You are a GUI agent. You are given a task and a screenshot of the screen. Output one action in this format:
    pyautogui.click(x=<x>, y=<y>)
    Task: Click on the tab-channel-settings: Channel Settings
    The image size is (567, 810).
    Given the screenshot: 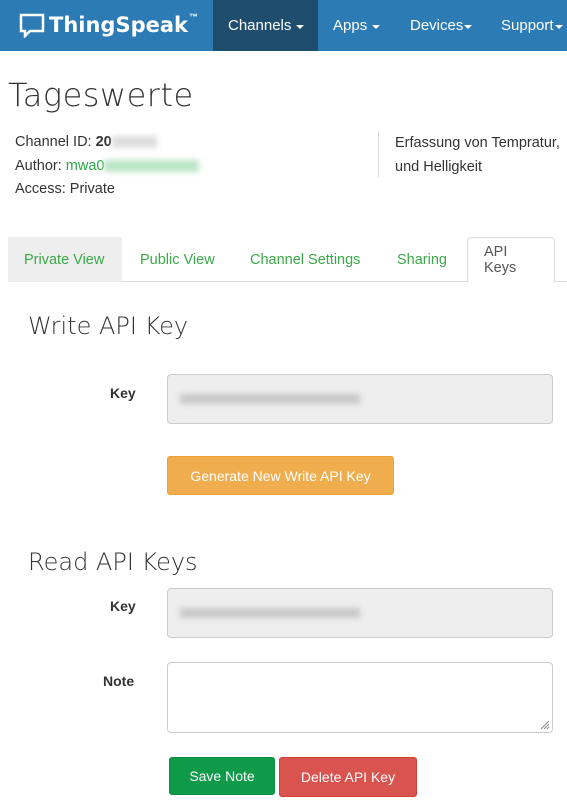 What is the action you would take?
    pyautogui.click(x=305, y=259)
    